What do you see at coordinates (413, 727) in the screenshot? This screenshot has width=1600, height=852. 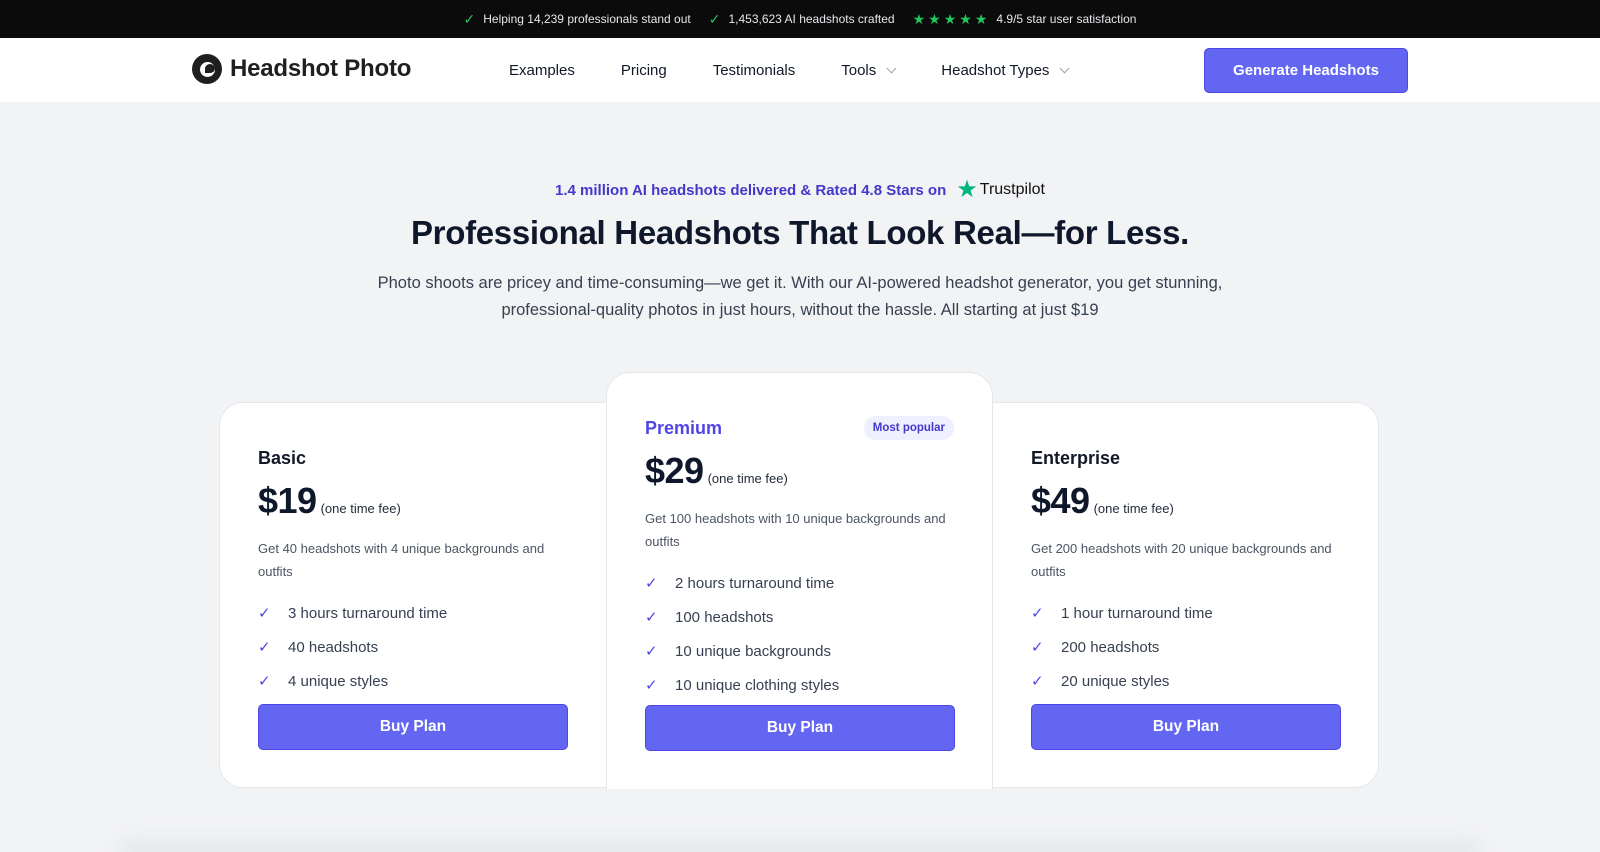 I see `buy-plan-button-basic: Buy Plan` at bounding box center [413, 727].